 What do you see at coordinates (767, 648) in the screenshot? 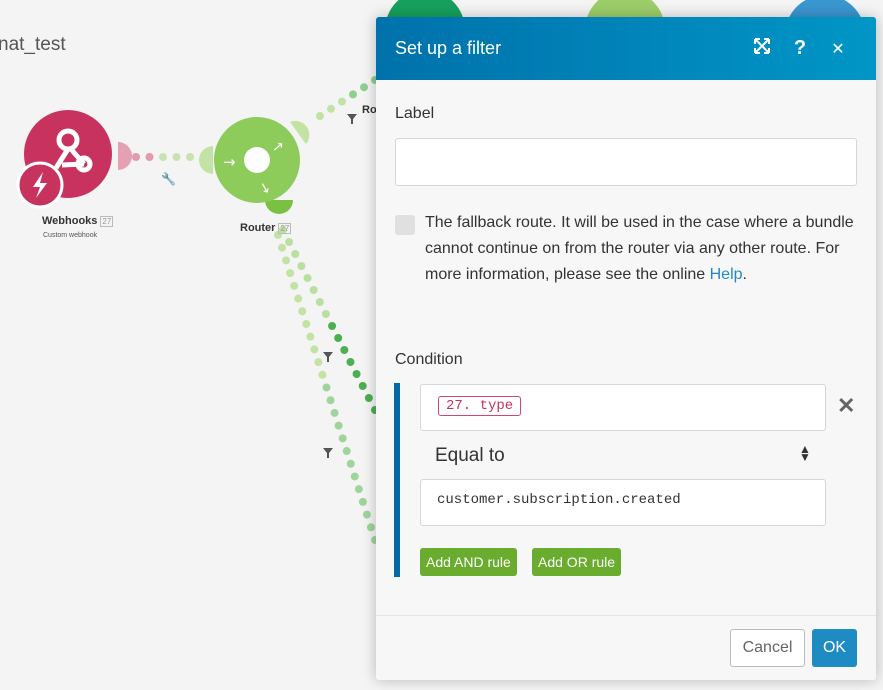
I see `cancel-button: Cancel` at bounding box center [767, 648].